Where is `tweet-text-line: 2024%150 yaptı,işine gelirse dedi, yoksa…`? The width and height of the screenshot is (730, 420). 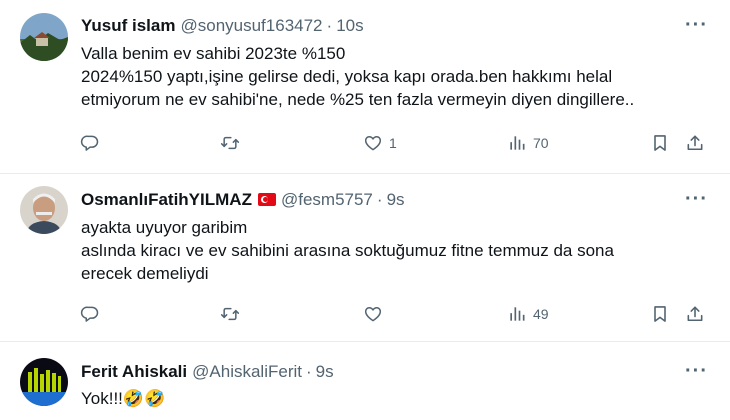
tweet-text-line: 2024%150 yaptı,işine gelirse dedi, yoksa… is located at coordinates (347, 76).